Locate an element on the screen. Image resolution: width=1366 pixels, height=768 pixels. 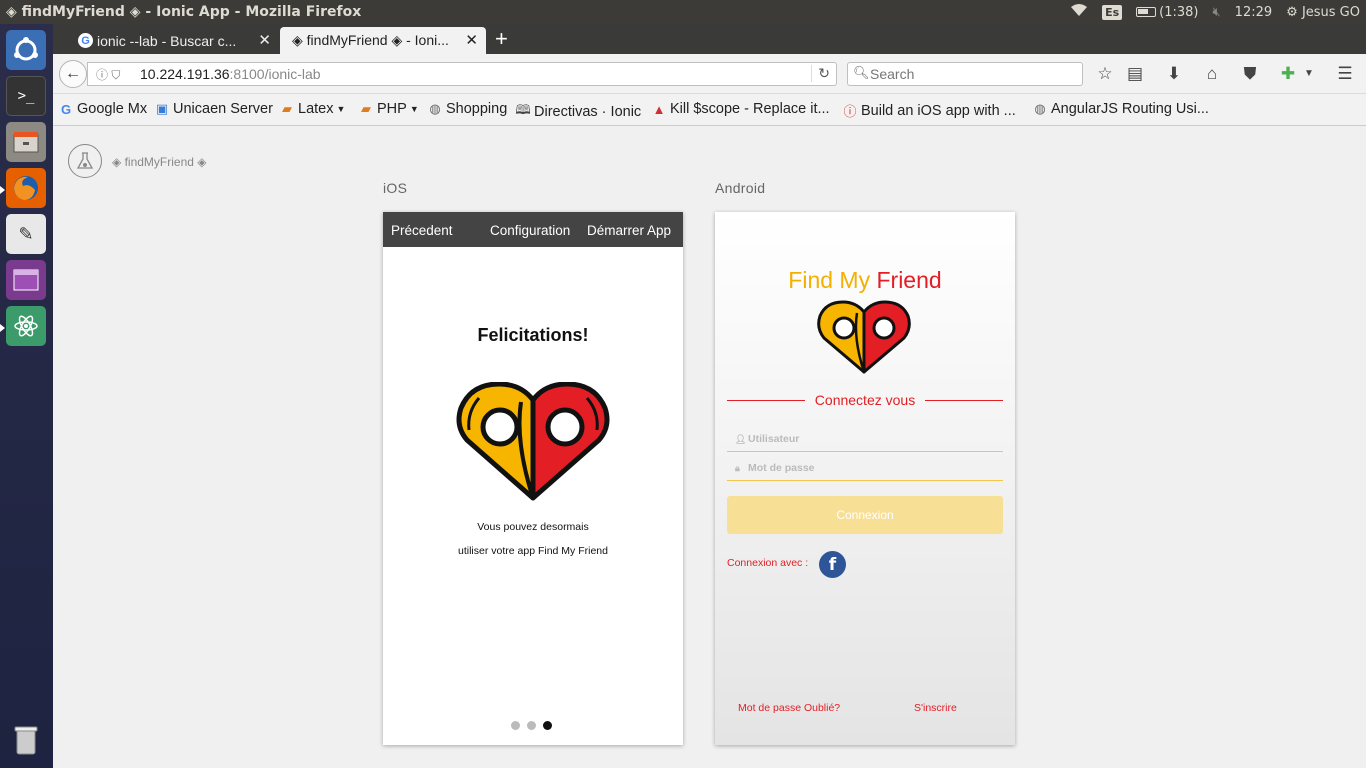
software-center-icon is located at coordinates (26, 280).